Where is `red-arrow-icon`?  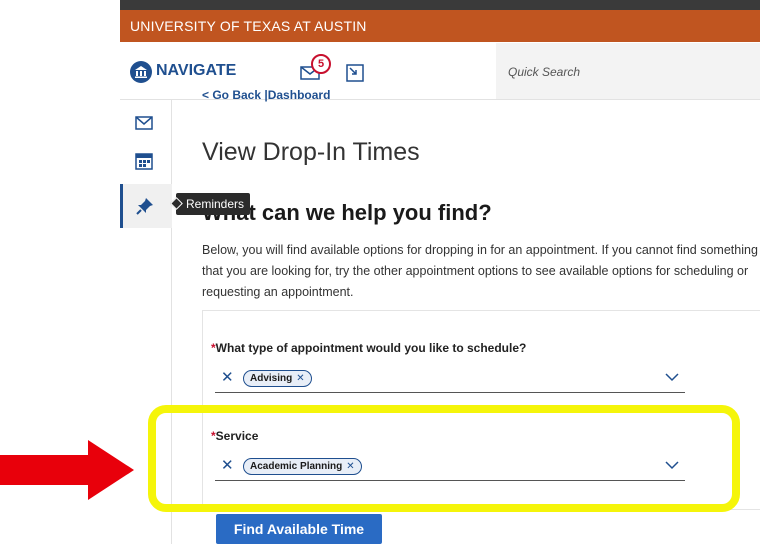
red-arrow-icon is located at coordinates (67, 470).